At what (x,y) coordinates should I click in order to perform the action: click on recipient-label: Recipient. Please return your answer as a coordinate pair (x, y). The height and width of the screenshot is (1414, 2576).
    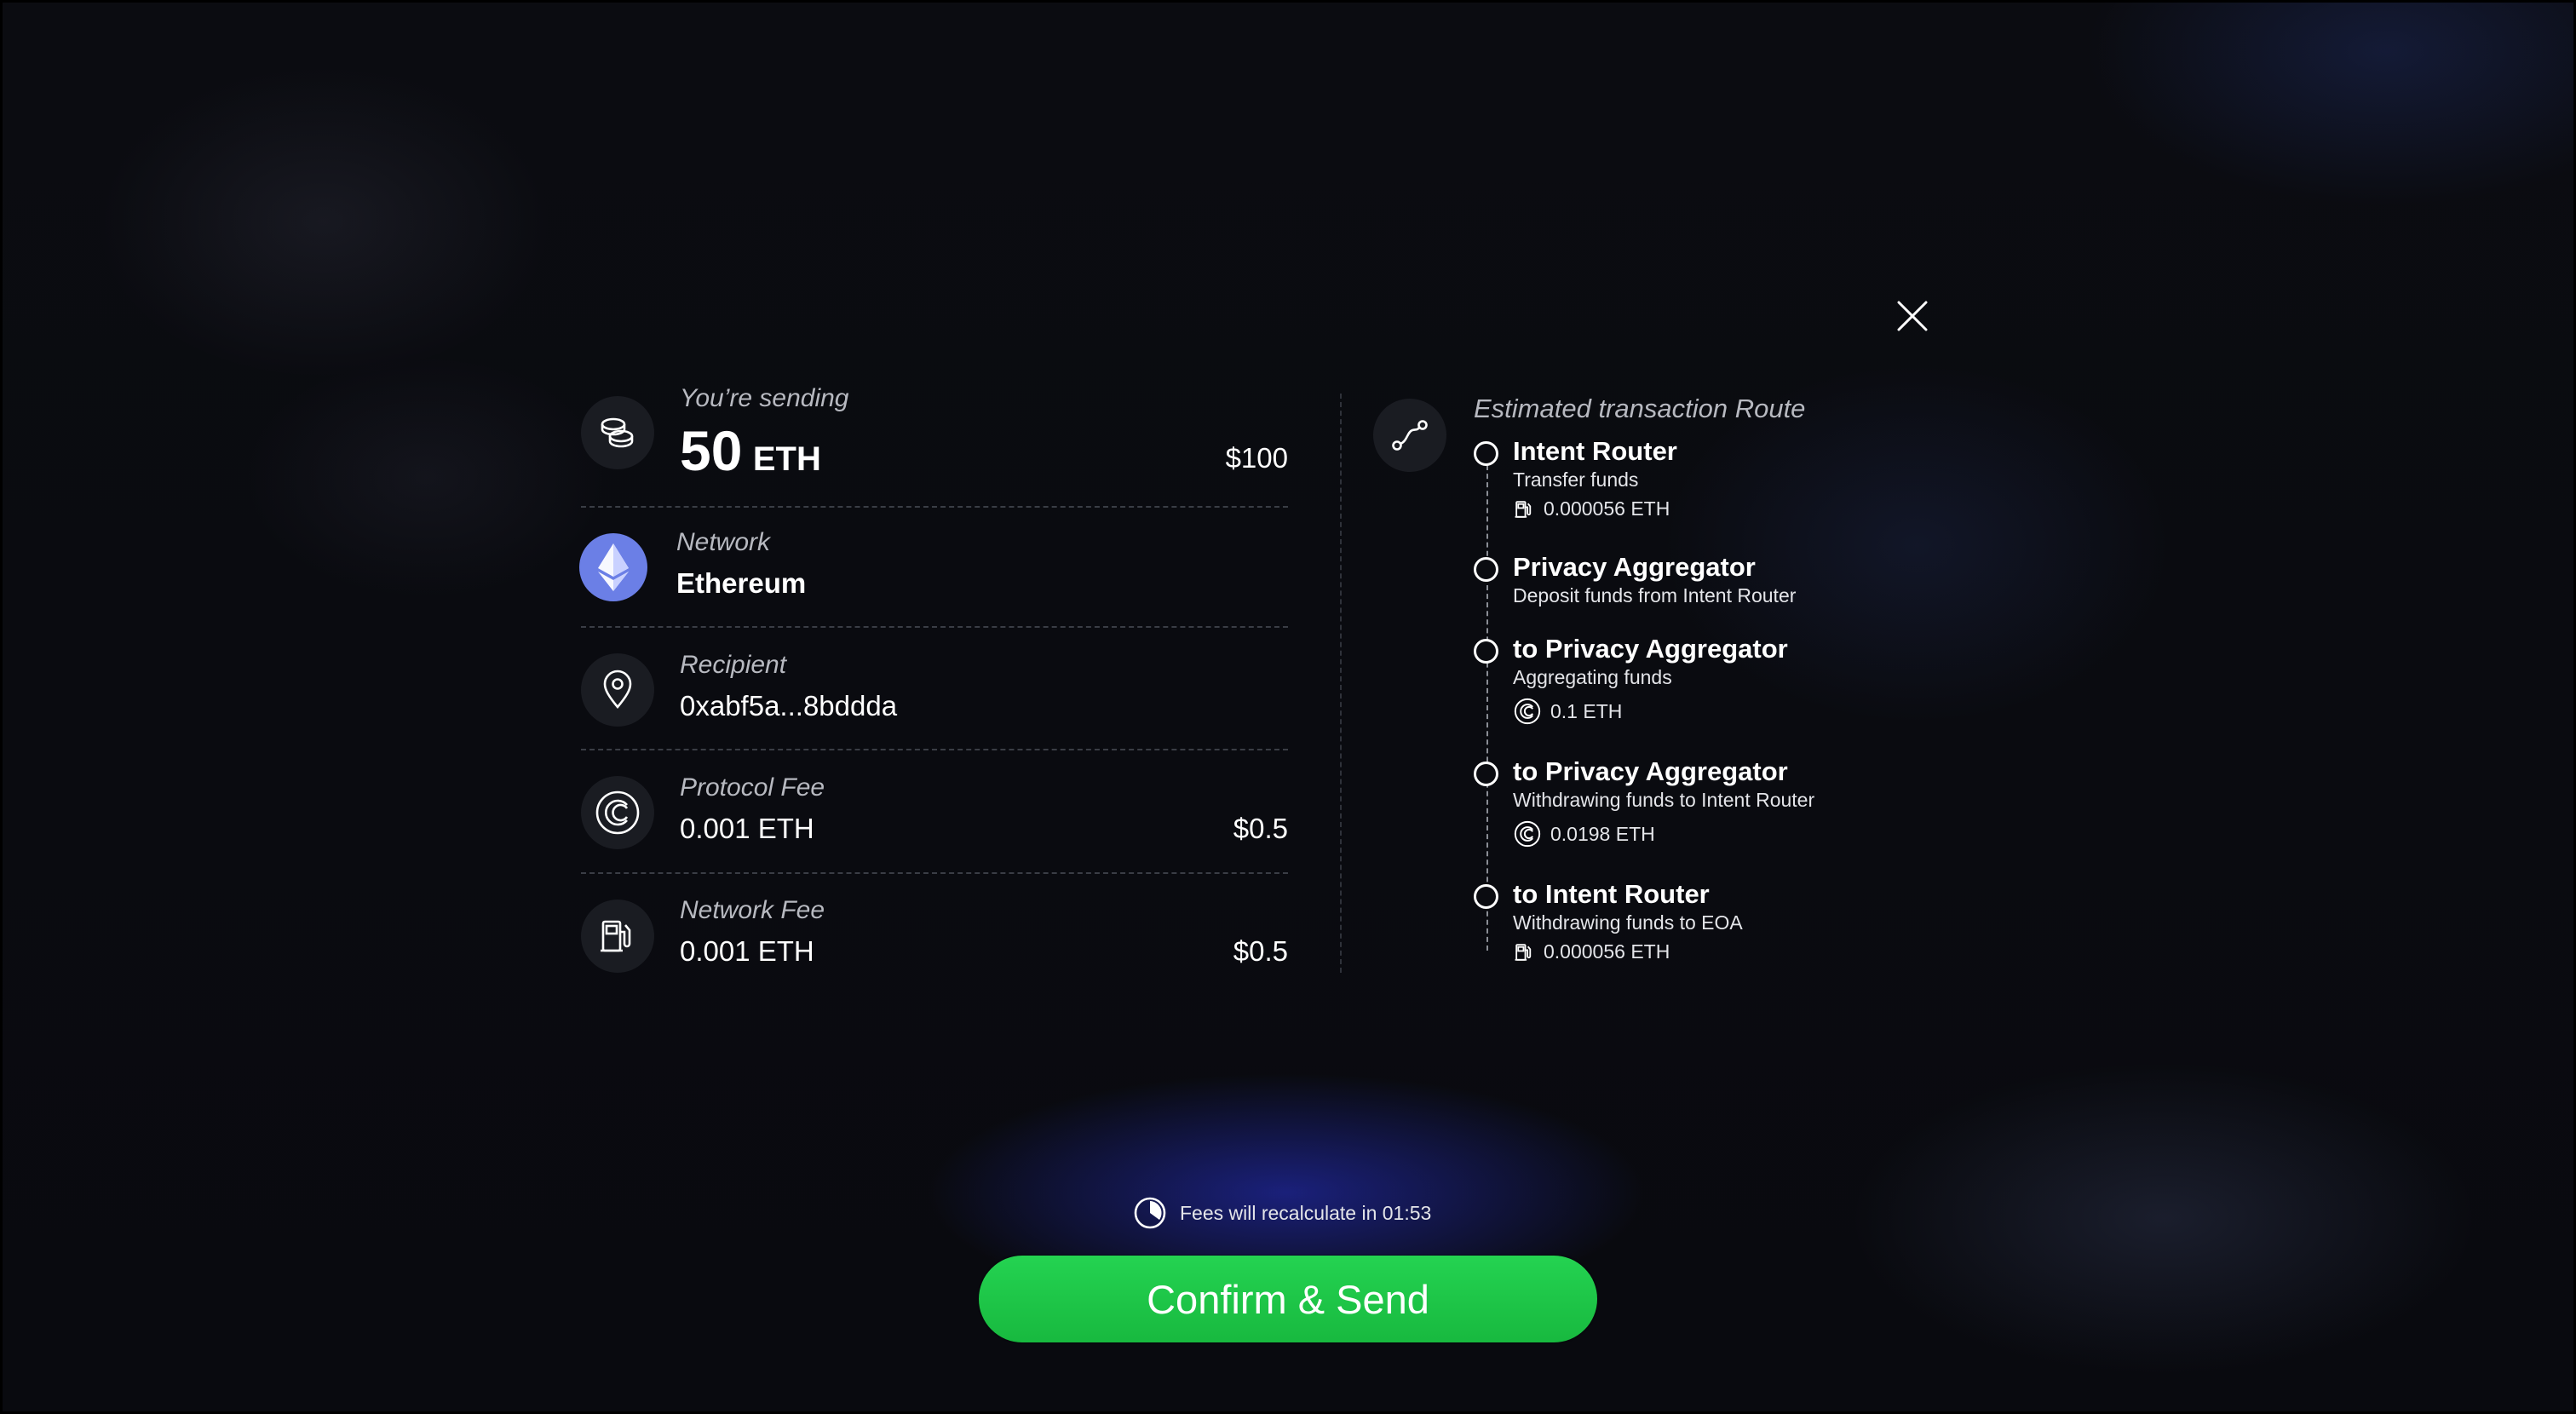
    Looking at the image, I should click on (733, 665).